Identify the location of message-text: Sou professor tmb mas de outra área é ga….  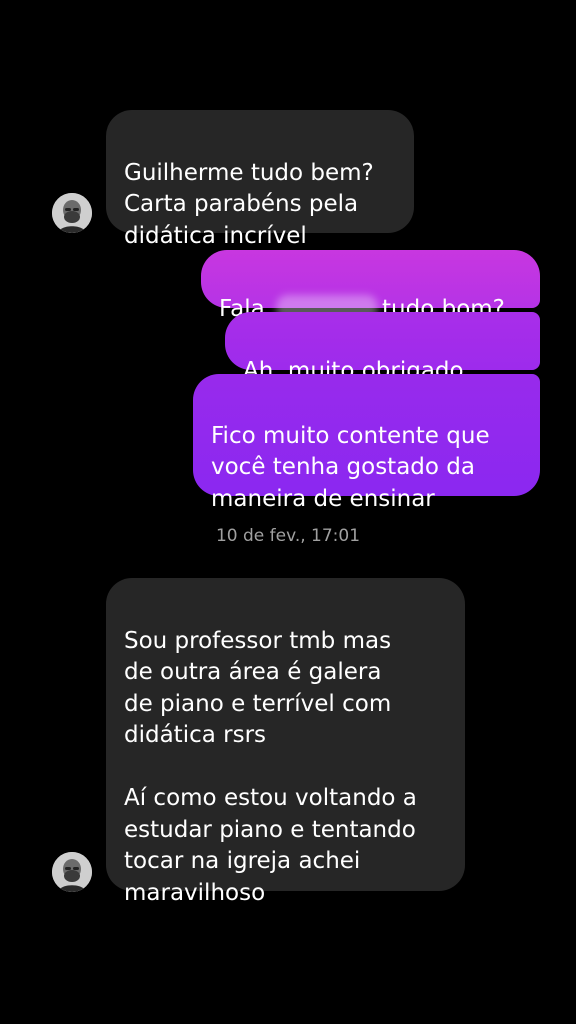
(270, 766).